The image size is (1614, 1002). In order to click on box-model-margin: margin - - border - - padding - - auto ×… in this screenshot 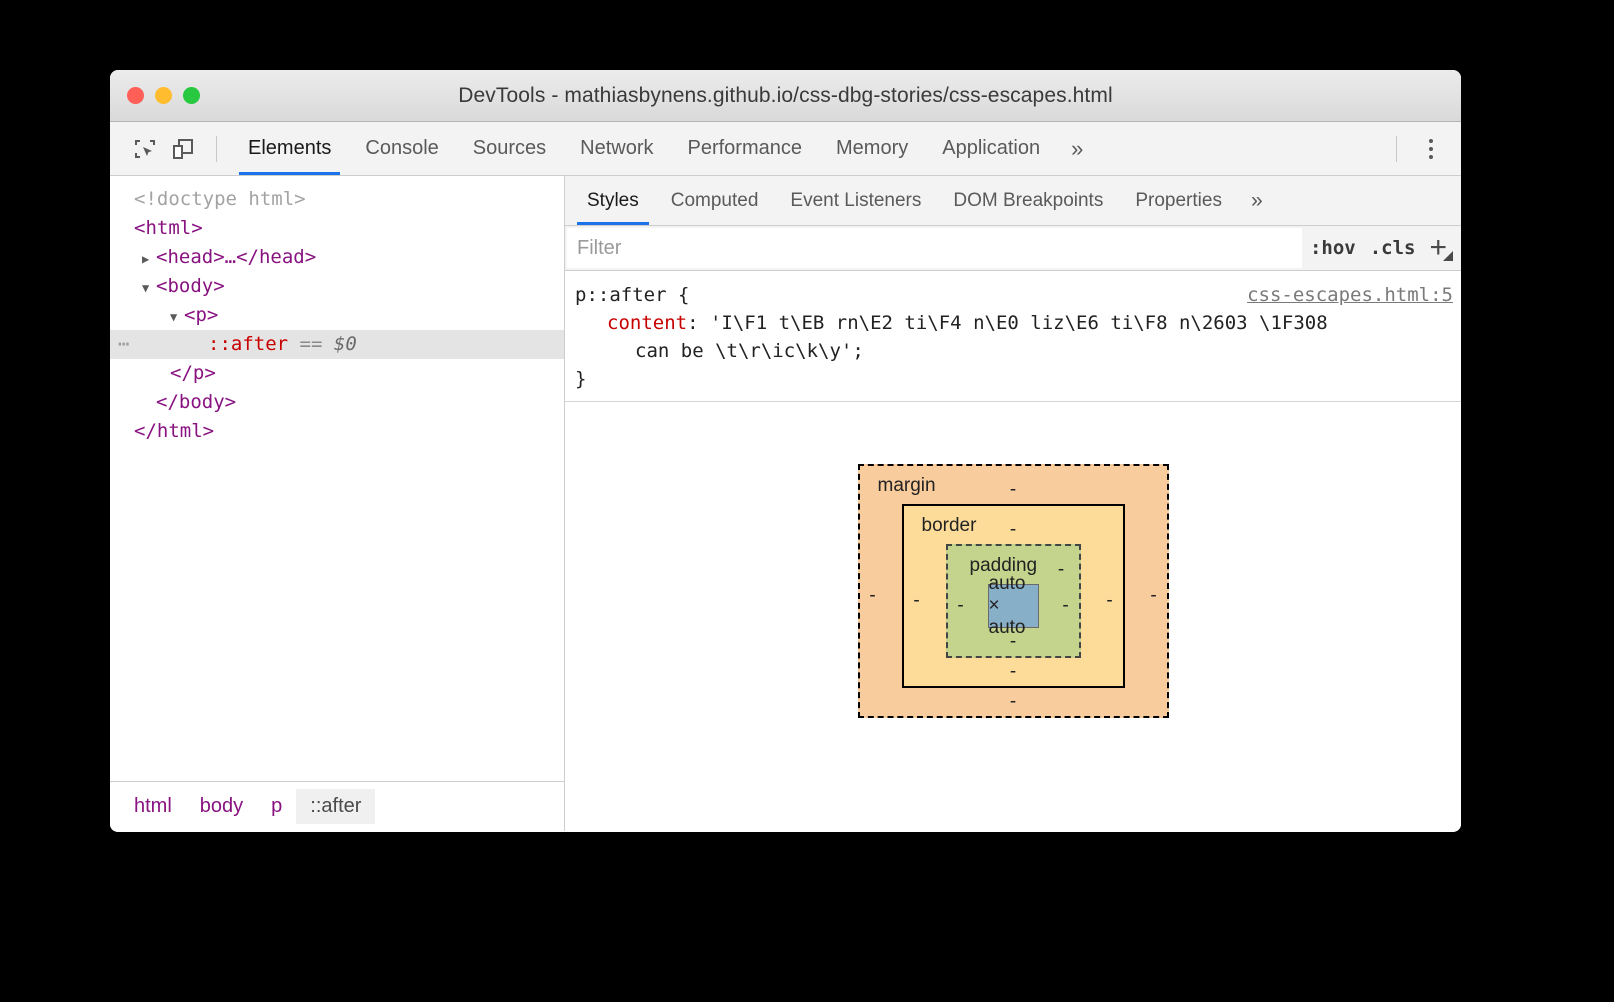, I will do `click(1013, 591)`.